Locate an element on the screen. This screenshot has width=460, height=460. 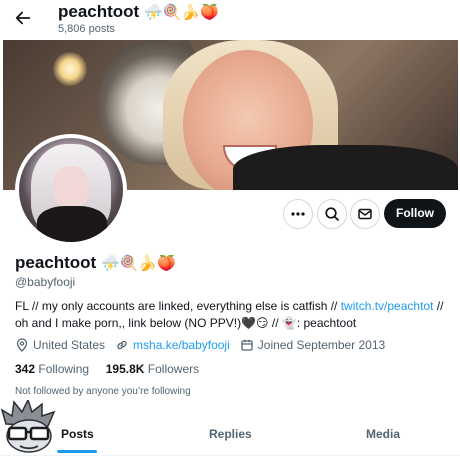
active-tab-indicator is located at coordinates (77, 451).